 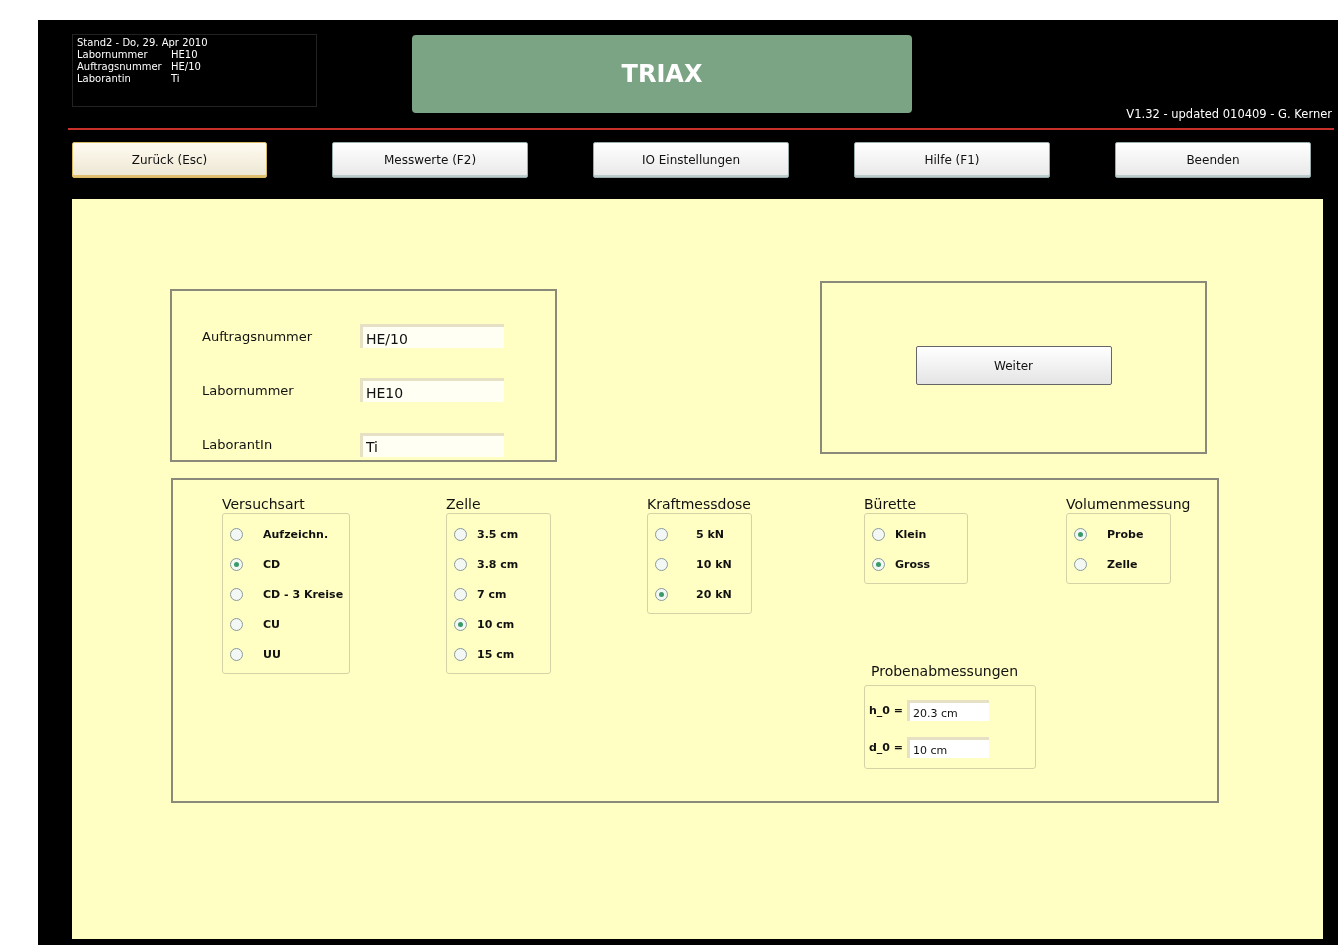 I want to click on info-value: HE/10, so click(x=186, y=67).